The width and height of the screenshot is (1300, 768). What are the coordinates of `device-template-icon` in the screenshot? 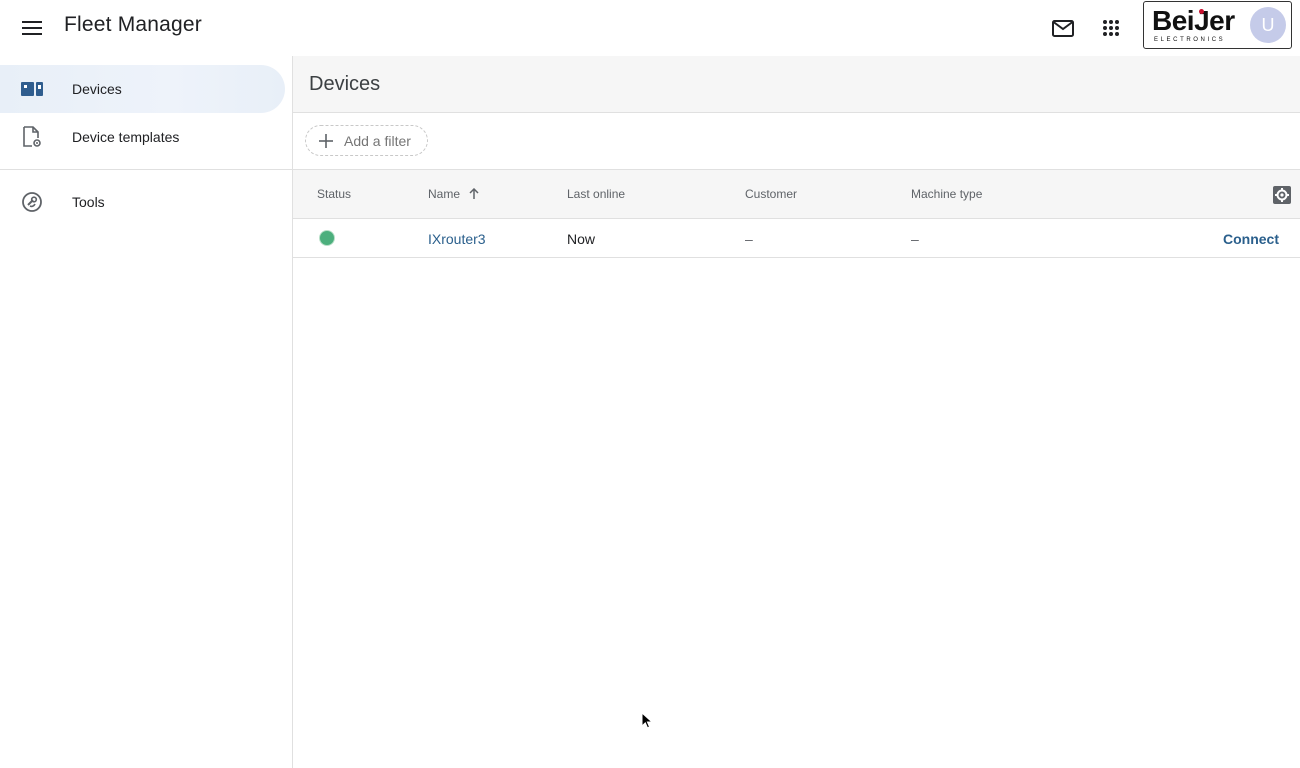 It's located at (32, 137).